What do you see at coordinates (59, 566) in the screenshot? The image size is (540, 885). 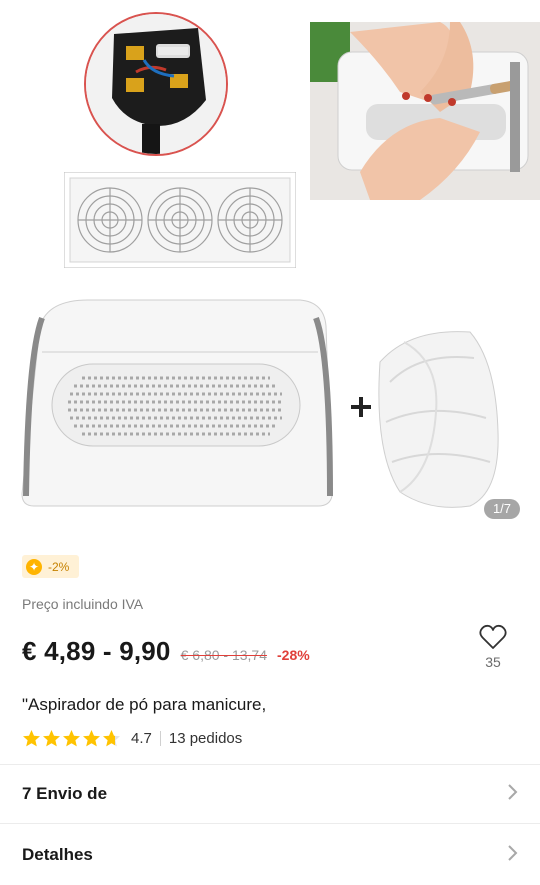 I see `coin-discount-text: -2%` at bounding box center [59, 566].